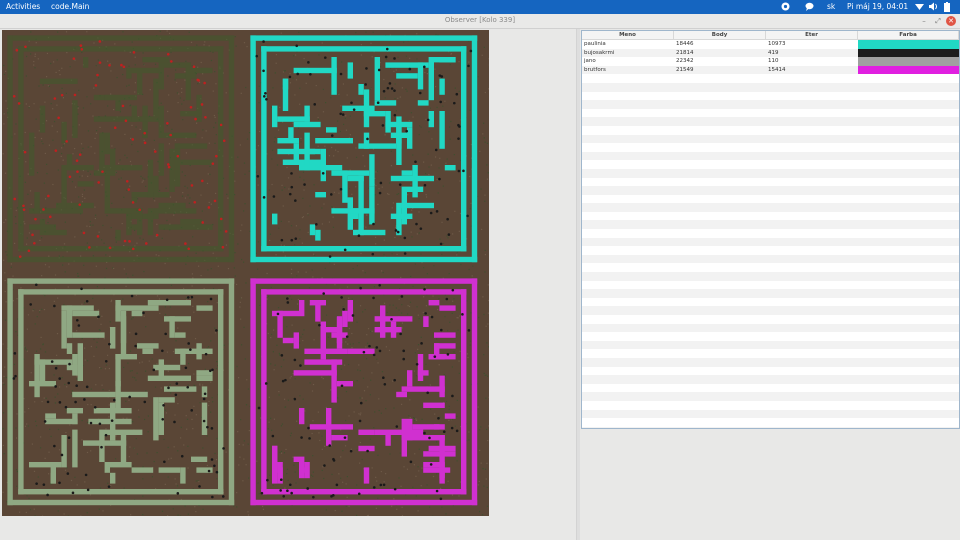 This screenshot has height=540, width=960. What do you see at coordinates (777, 69) in the screenshot?
I see `cell-ether: 15414` at bounding box center [777, 69].